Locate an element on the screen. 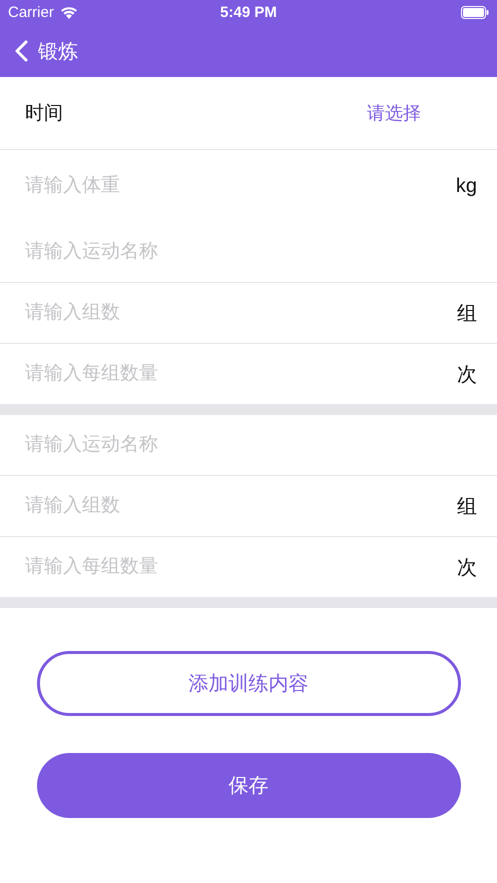 The height and width of the screenshot is (883, 497). time-picker: 请选择 is located at coordinates (394, 113).